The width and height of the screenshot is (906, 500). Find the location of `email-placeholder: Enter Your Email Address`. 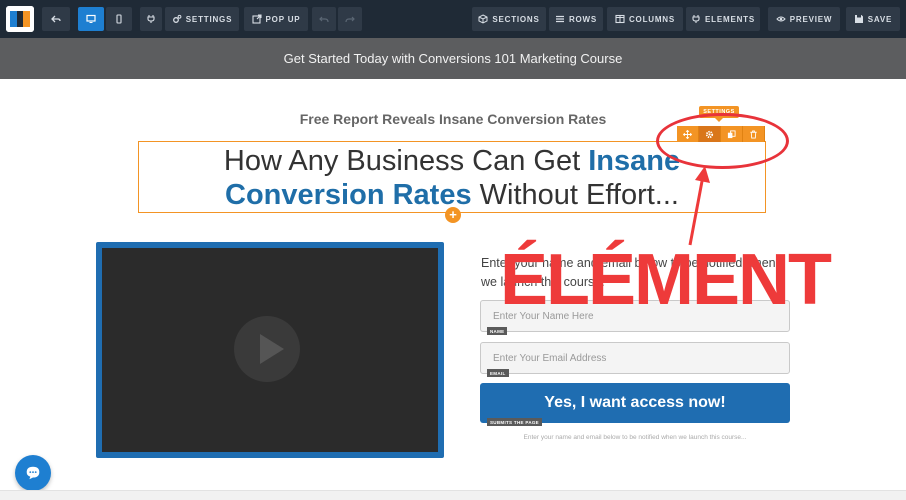

email-placeholder: Enter Your Email Address is located at coordinates (550, 358).